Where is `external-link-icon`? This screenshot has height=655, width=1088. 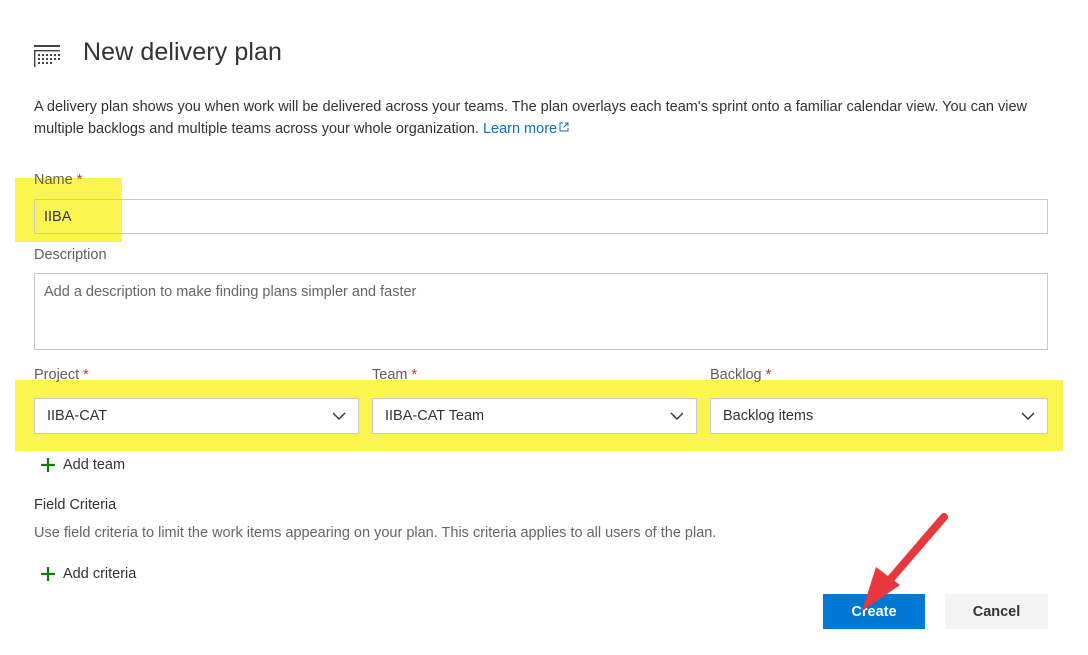 external-link-icon is located at coordinates (564, 127).